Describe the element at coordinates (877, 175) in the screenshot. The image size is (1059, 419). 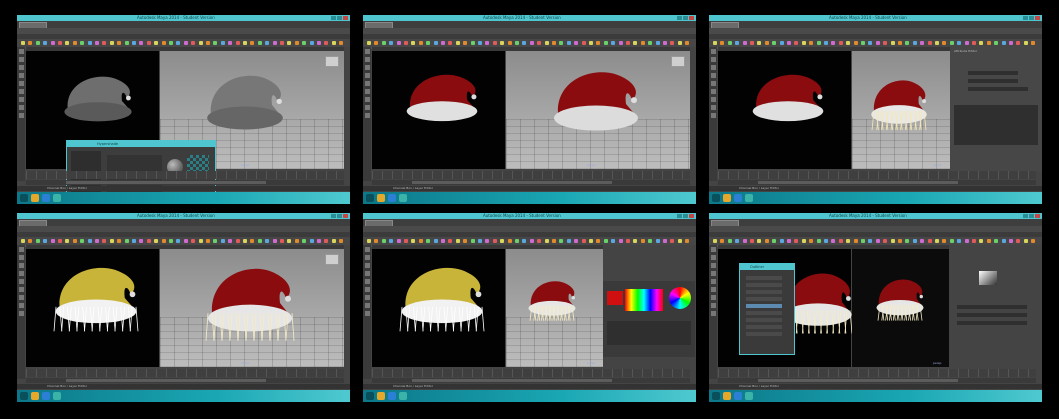
I see `time-slider` at that location.